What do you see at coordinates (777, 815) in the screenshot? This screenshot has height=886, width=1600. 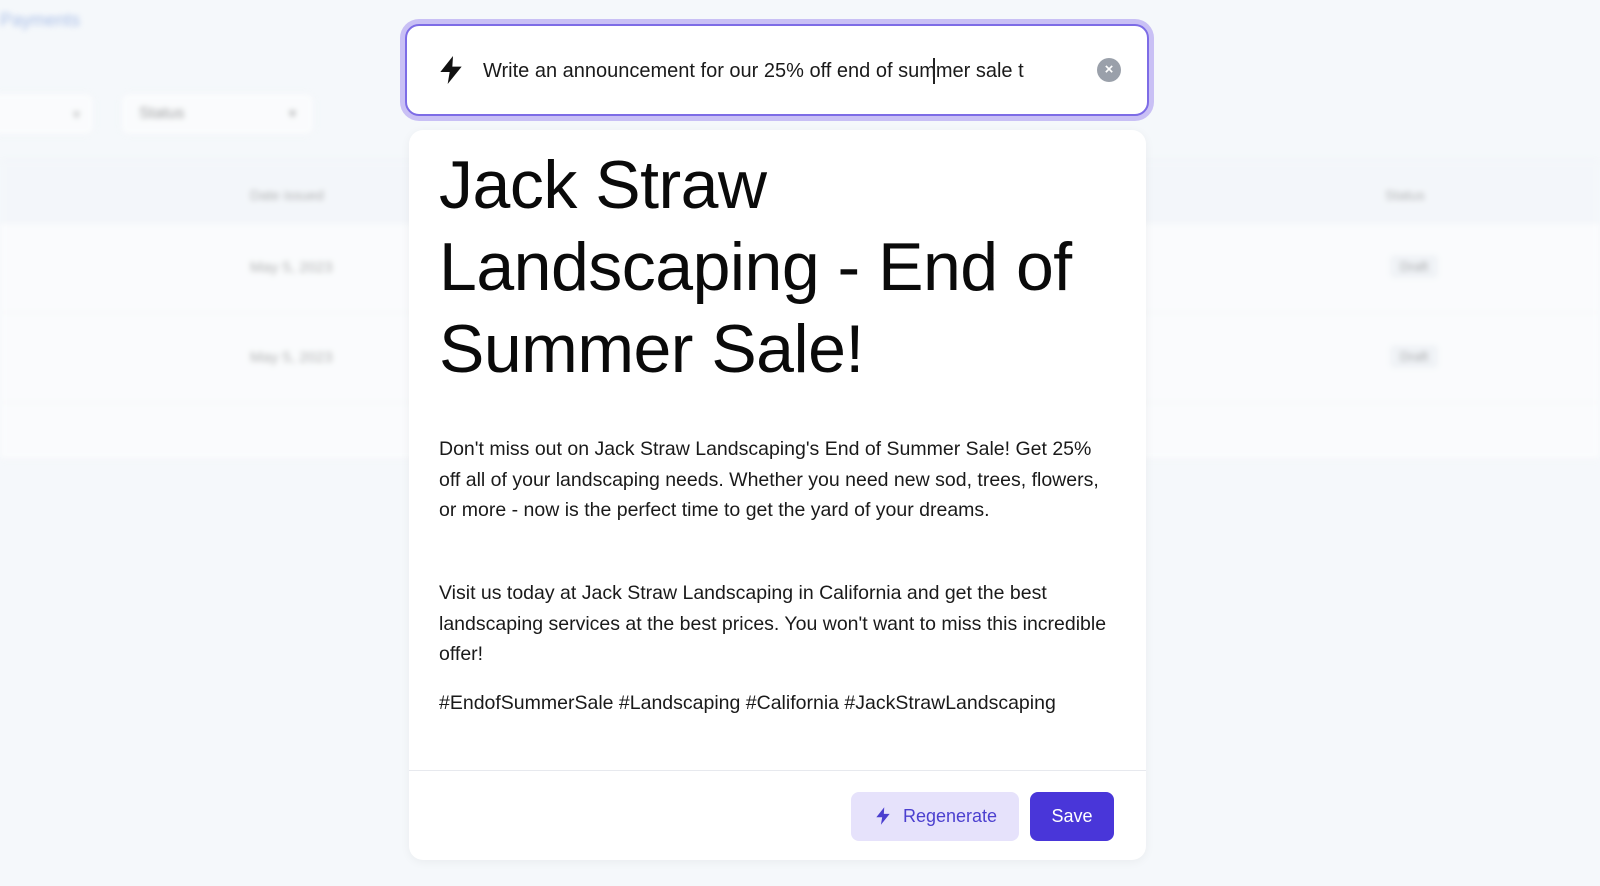 I see `card-footer: Regenerate Save` at bounding box center [777, 815].